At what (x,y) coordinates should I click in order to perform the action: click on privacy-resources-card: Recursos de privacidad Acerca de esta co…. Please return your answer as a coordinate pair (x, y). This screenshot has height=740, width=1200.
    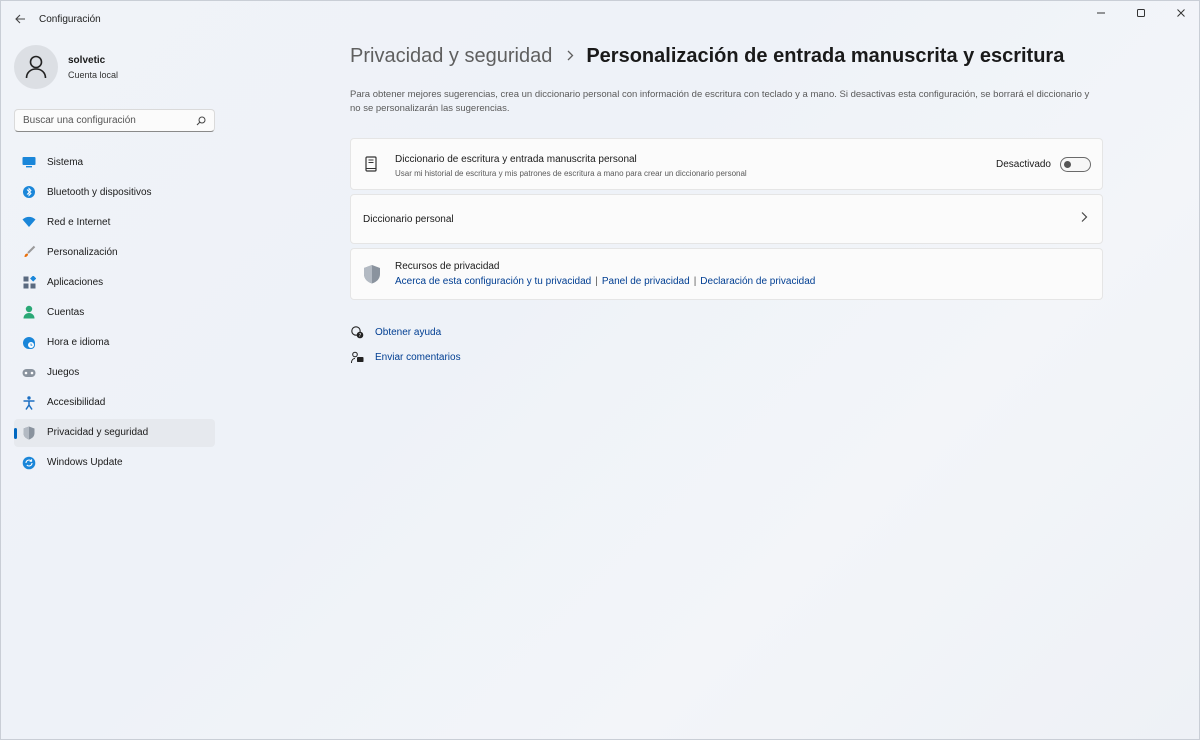
    Looking at the image, I should click on (726, 274).